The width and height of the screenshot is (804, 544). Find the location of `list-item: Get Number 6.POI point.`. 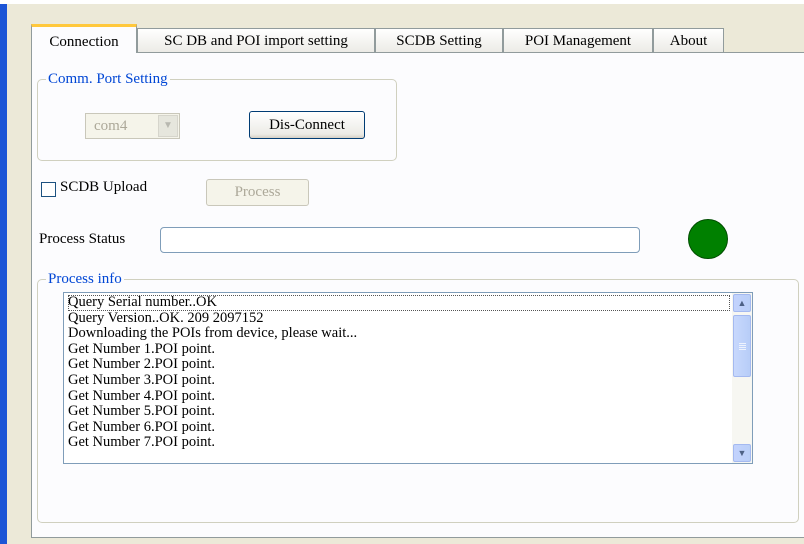

list-item: Get Number 6.POI point. is located at coordinates (399, 427).